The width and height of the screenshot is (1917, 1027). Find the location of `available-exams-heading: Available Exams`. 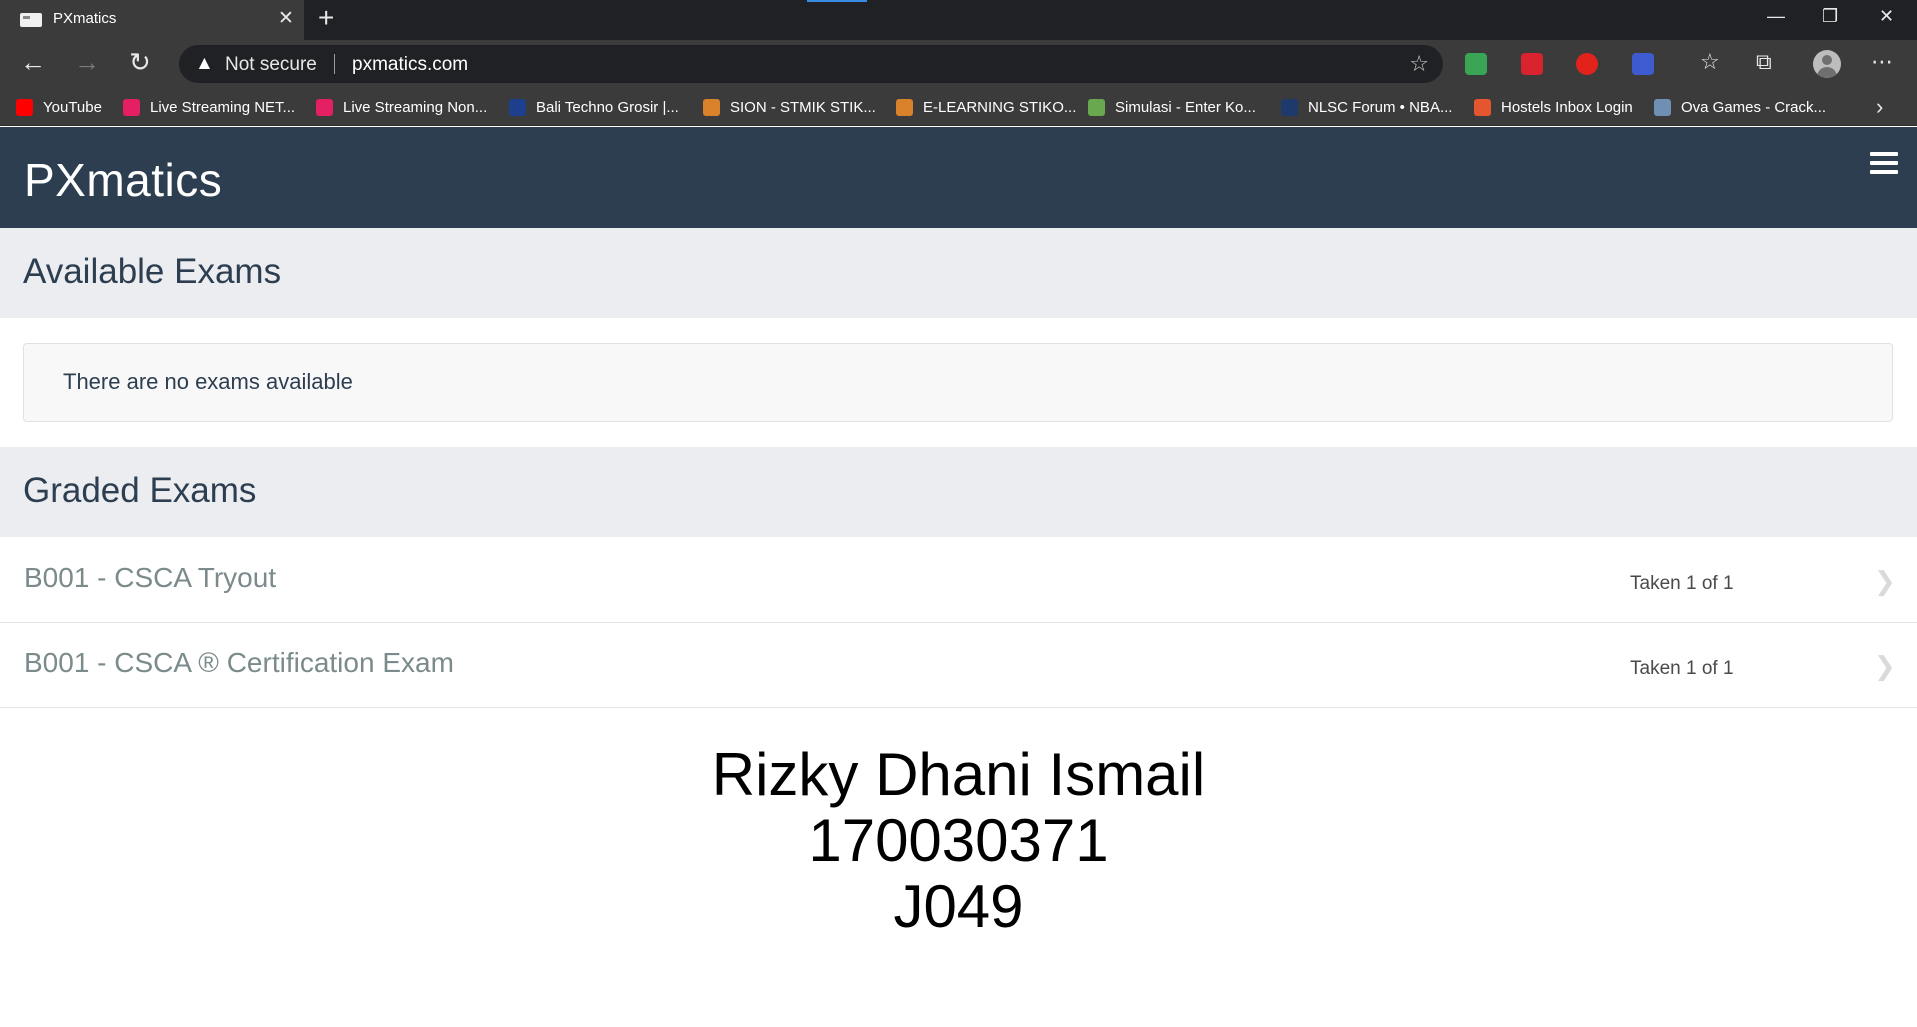

available-exams-heading: Available Exams is located at coordinates (152, 271).